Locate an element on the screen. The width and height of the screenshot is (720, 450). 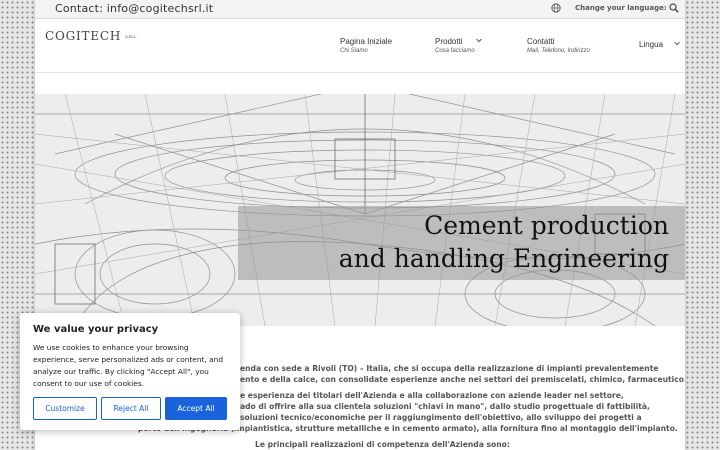
site-logo: COGITECH S.R.L. is located at coordinates (91, 36).